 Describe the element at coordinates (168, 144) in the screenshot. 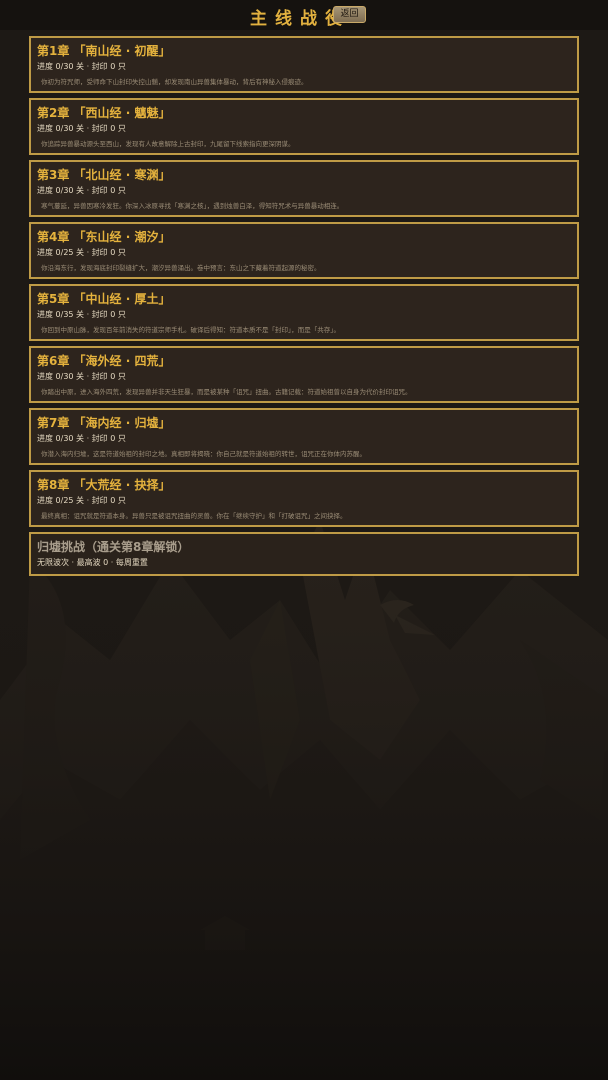

I see `chapter-description: 你追踪异兽暴动源头至西山，发现有人故意解除上古封印，九尾留下线索指向更深阴谋。` at that location.